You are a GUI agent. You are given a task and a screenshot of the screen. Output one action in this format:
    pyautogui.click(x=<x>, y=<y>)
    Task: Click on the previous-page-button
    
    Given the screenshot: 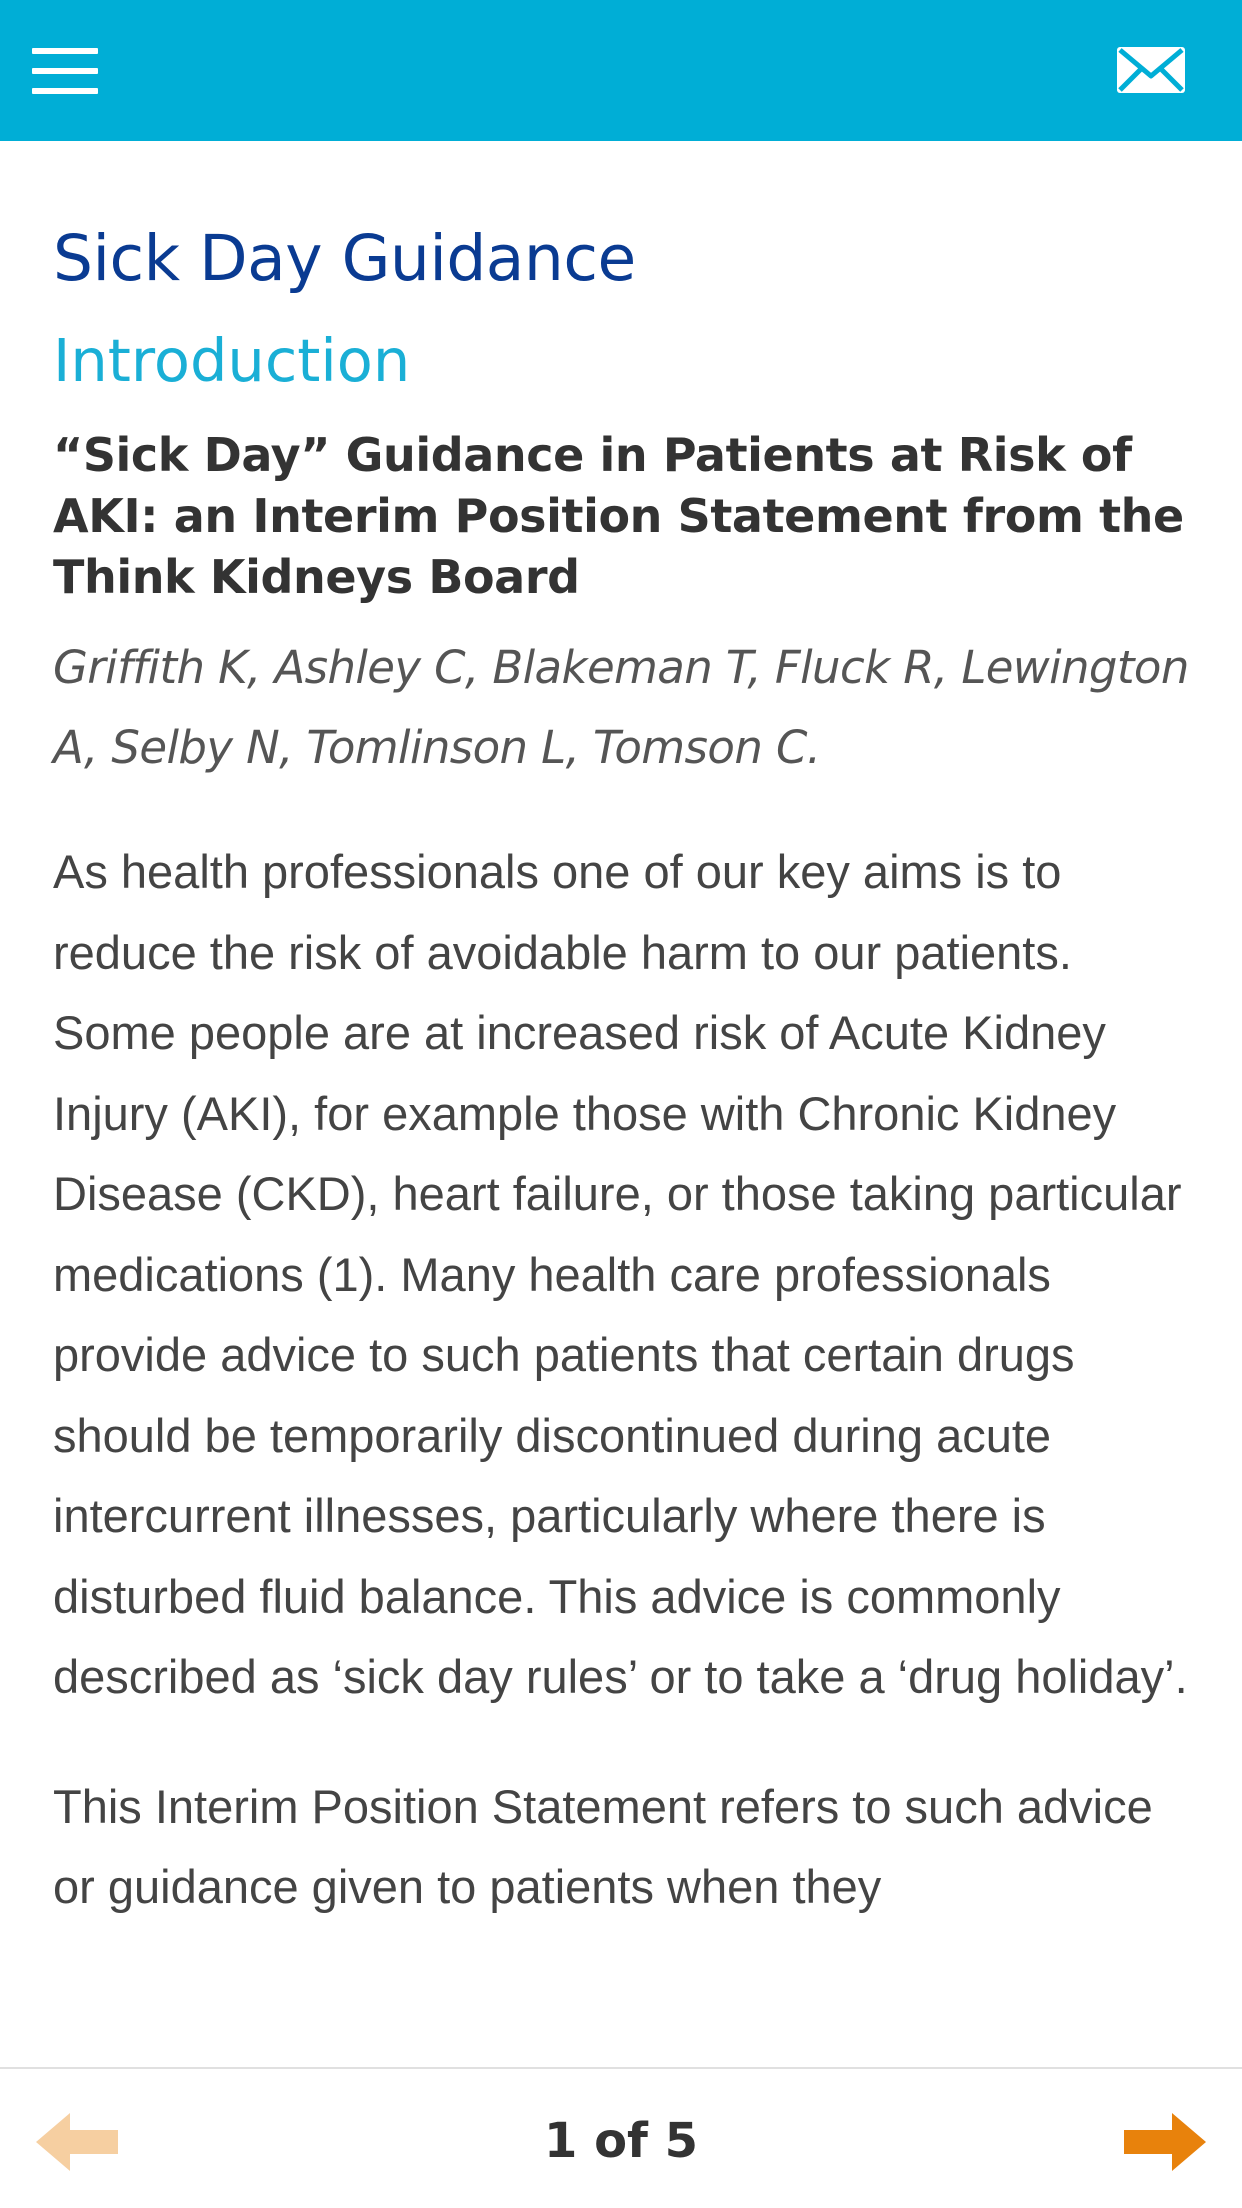 What is the action you would take?
    pyautogui.click(x=77, y=2142)
    